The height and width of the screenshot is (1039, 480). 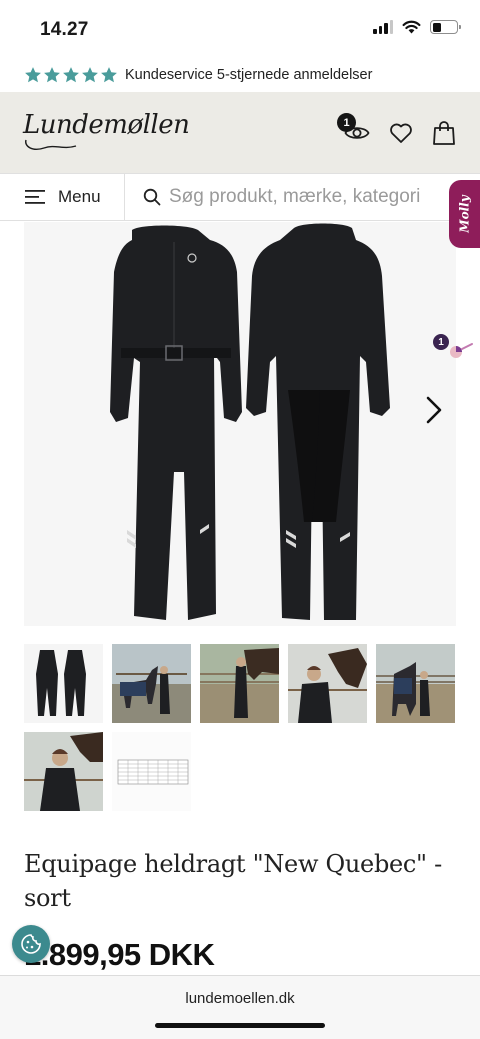 I want to click on chat-assistant-label: Molly, so click(x=464, y=214).